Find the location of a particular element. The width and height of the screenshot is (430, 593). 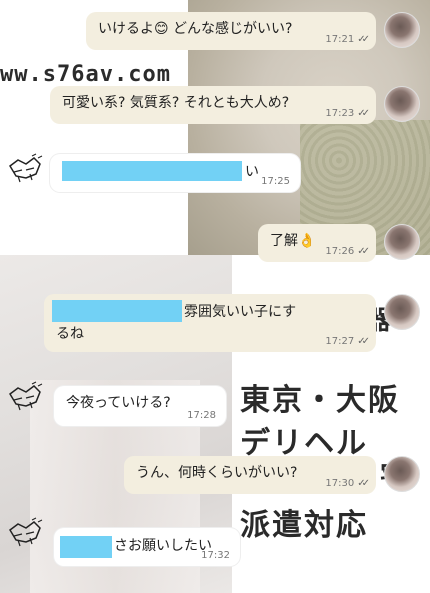

message-time: 17:21 is located at coordinates (340, 39).